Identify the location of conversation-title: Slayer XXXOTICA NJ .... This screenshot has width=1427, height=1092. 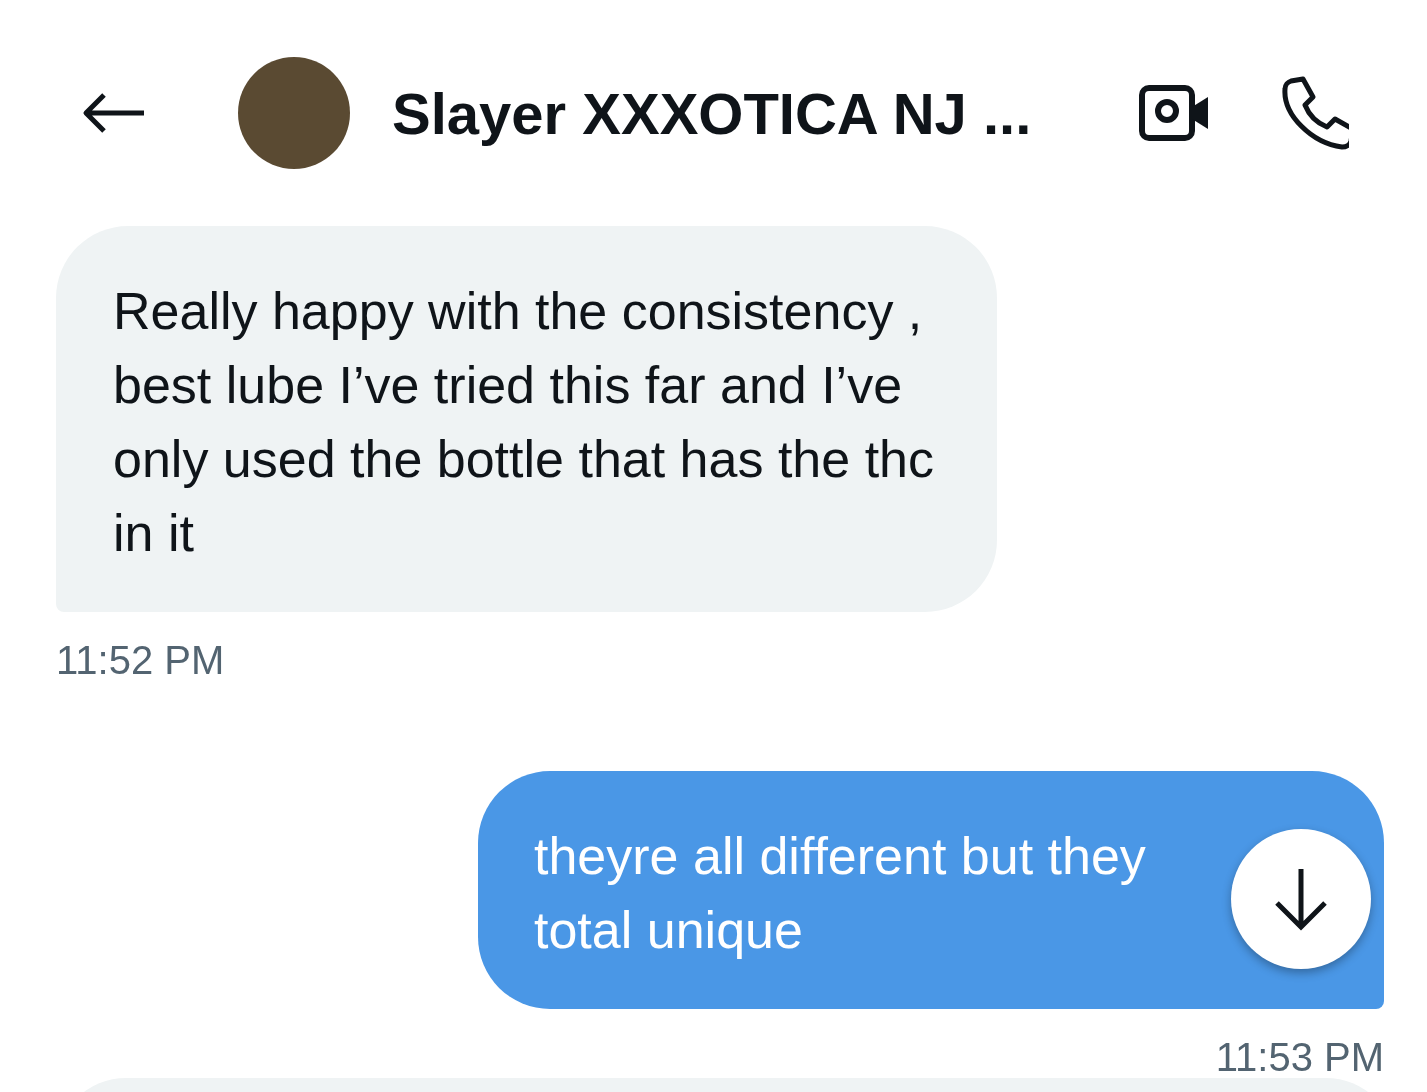
(712, 113).